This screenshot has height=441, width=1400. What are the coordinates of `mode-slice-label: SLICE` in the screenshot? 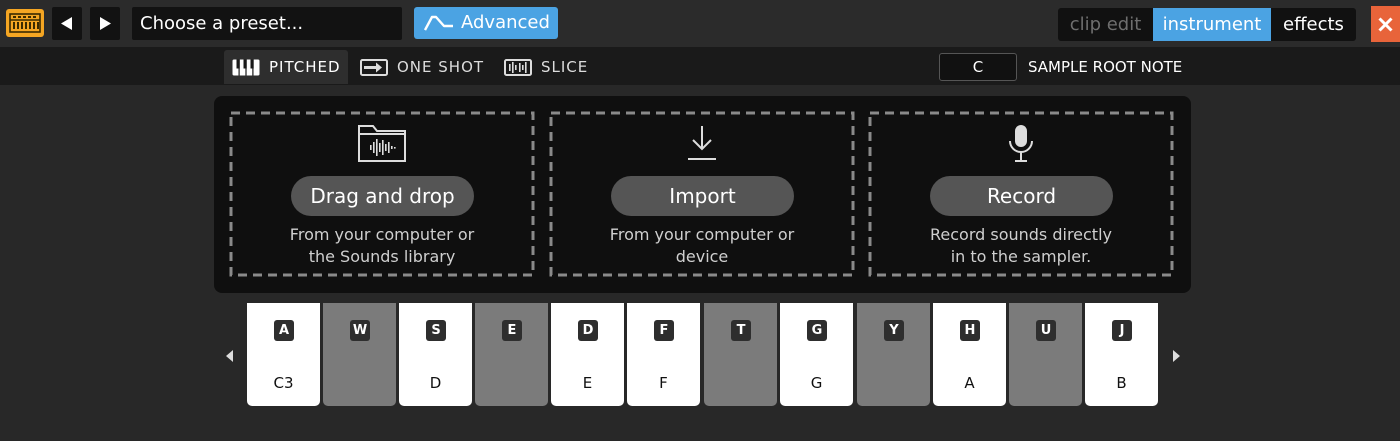 It's located at (565, 67).